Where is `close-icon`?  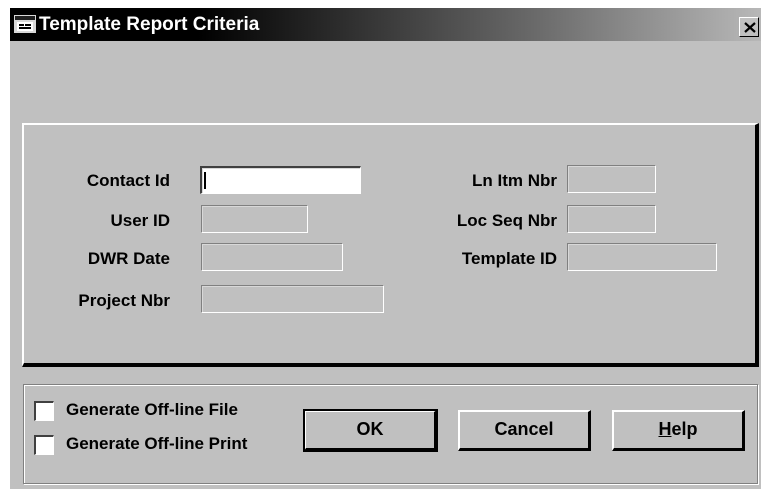 close-icon is located at coordinates (750, 27).